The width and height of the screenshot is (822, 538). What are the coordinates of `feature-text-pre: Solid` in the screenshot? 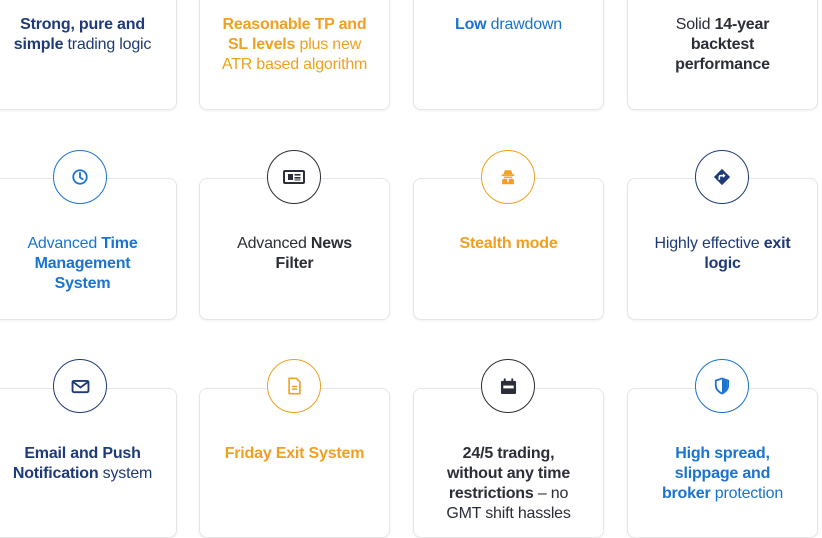 It's located at (695, 24).